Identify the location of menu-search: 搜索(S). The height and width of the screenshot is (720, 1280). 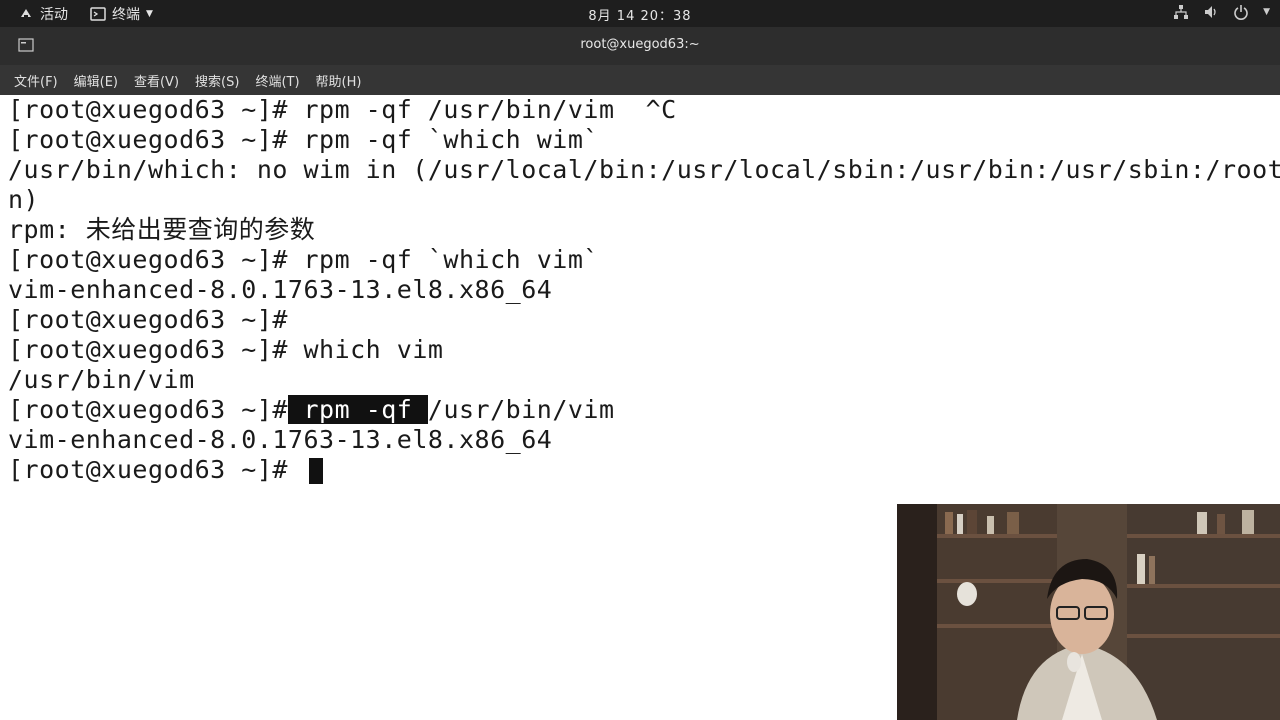
(217, 80).